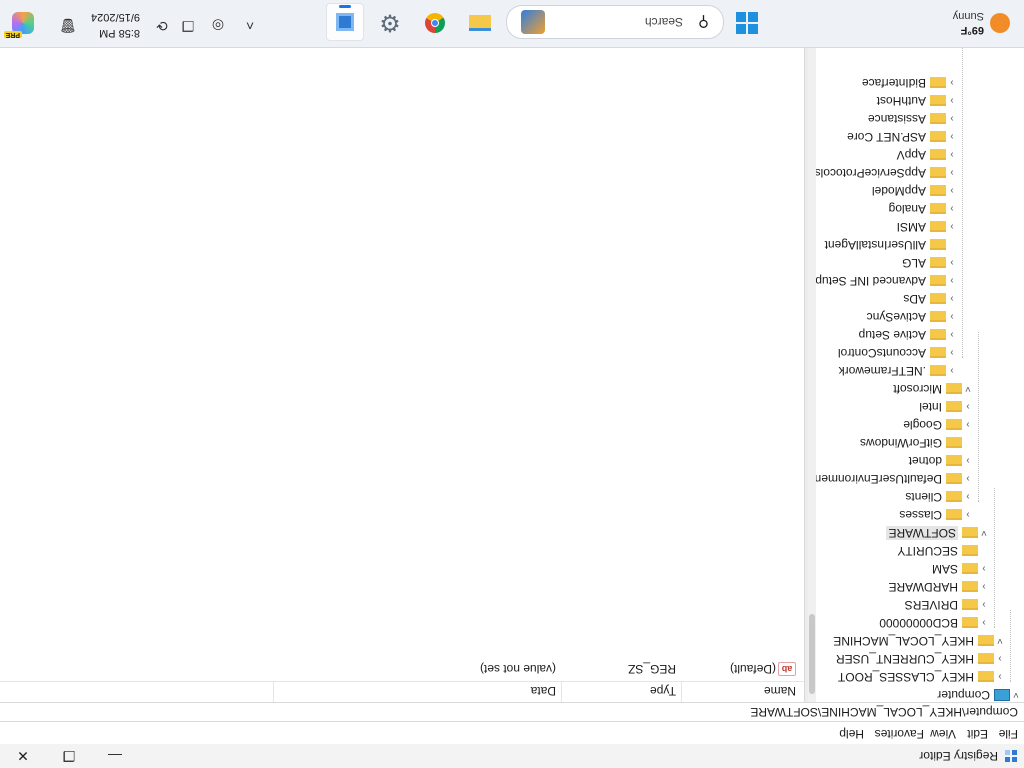  Describe the element at coordinates (910, 83) in the screenshot. I see `tree-item-key: › BidInterface` at that location.